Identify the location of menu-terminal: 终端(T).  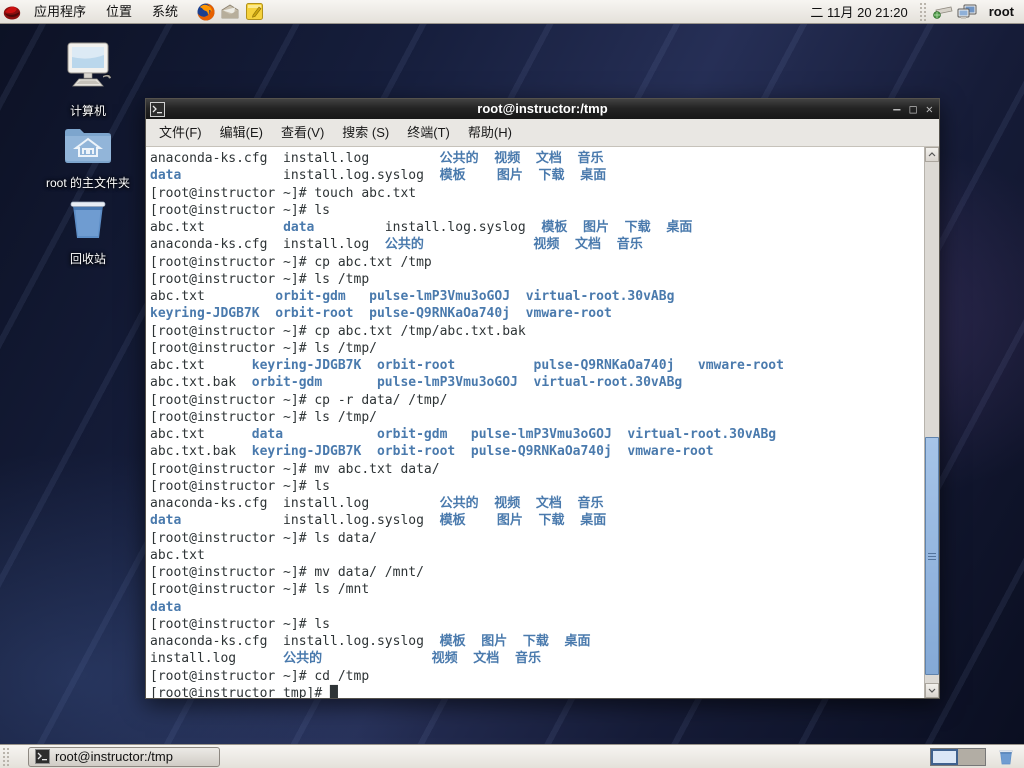
(428, 133).